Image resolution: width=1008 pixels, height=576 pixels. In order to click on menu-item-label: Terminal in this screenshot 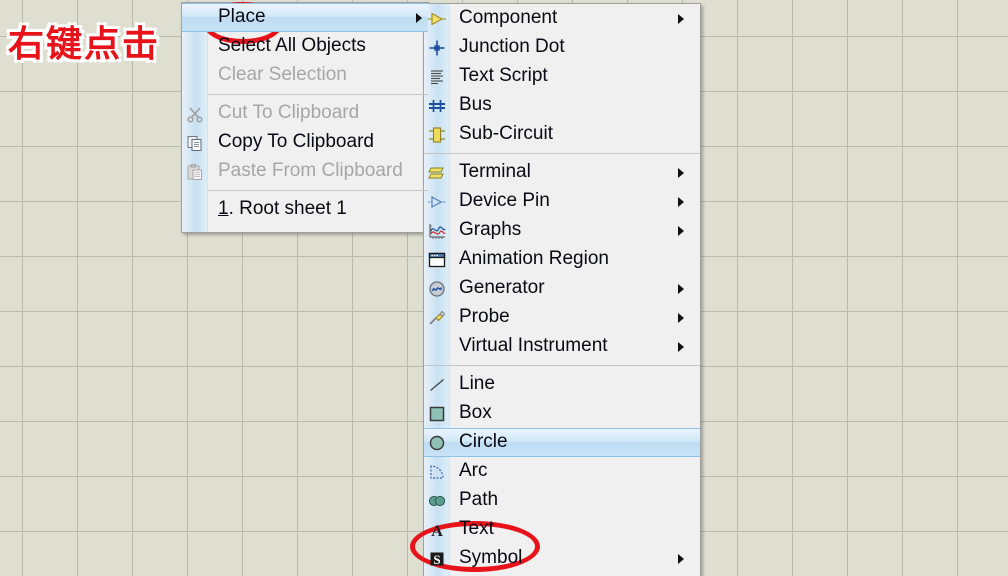, I will do `click(495, 171)`.